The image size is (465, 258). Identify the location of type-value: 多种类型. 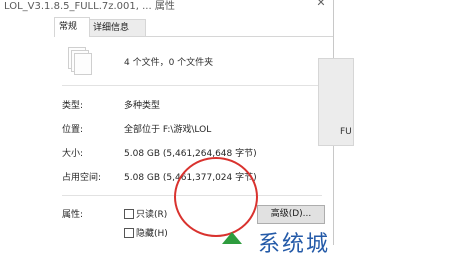
(142, 106).